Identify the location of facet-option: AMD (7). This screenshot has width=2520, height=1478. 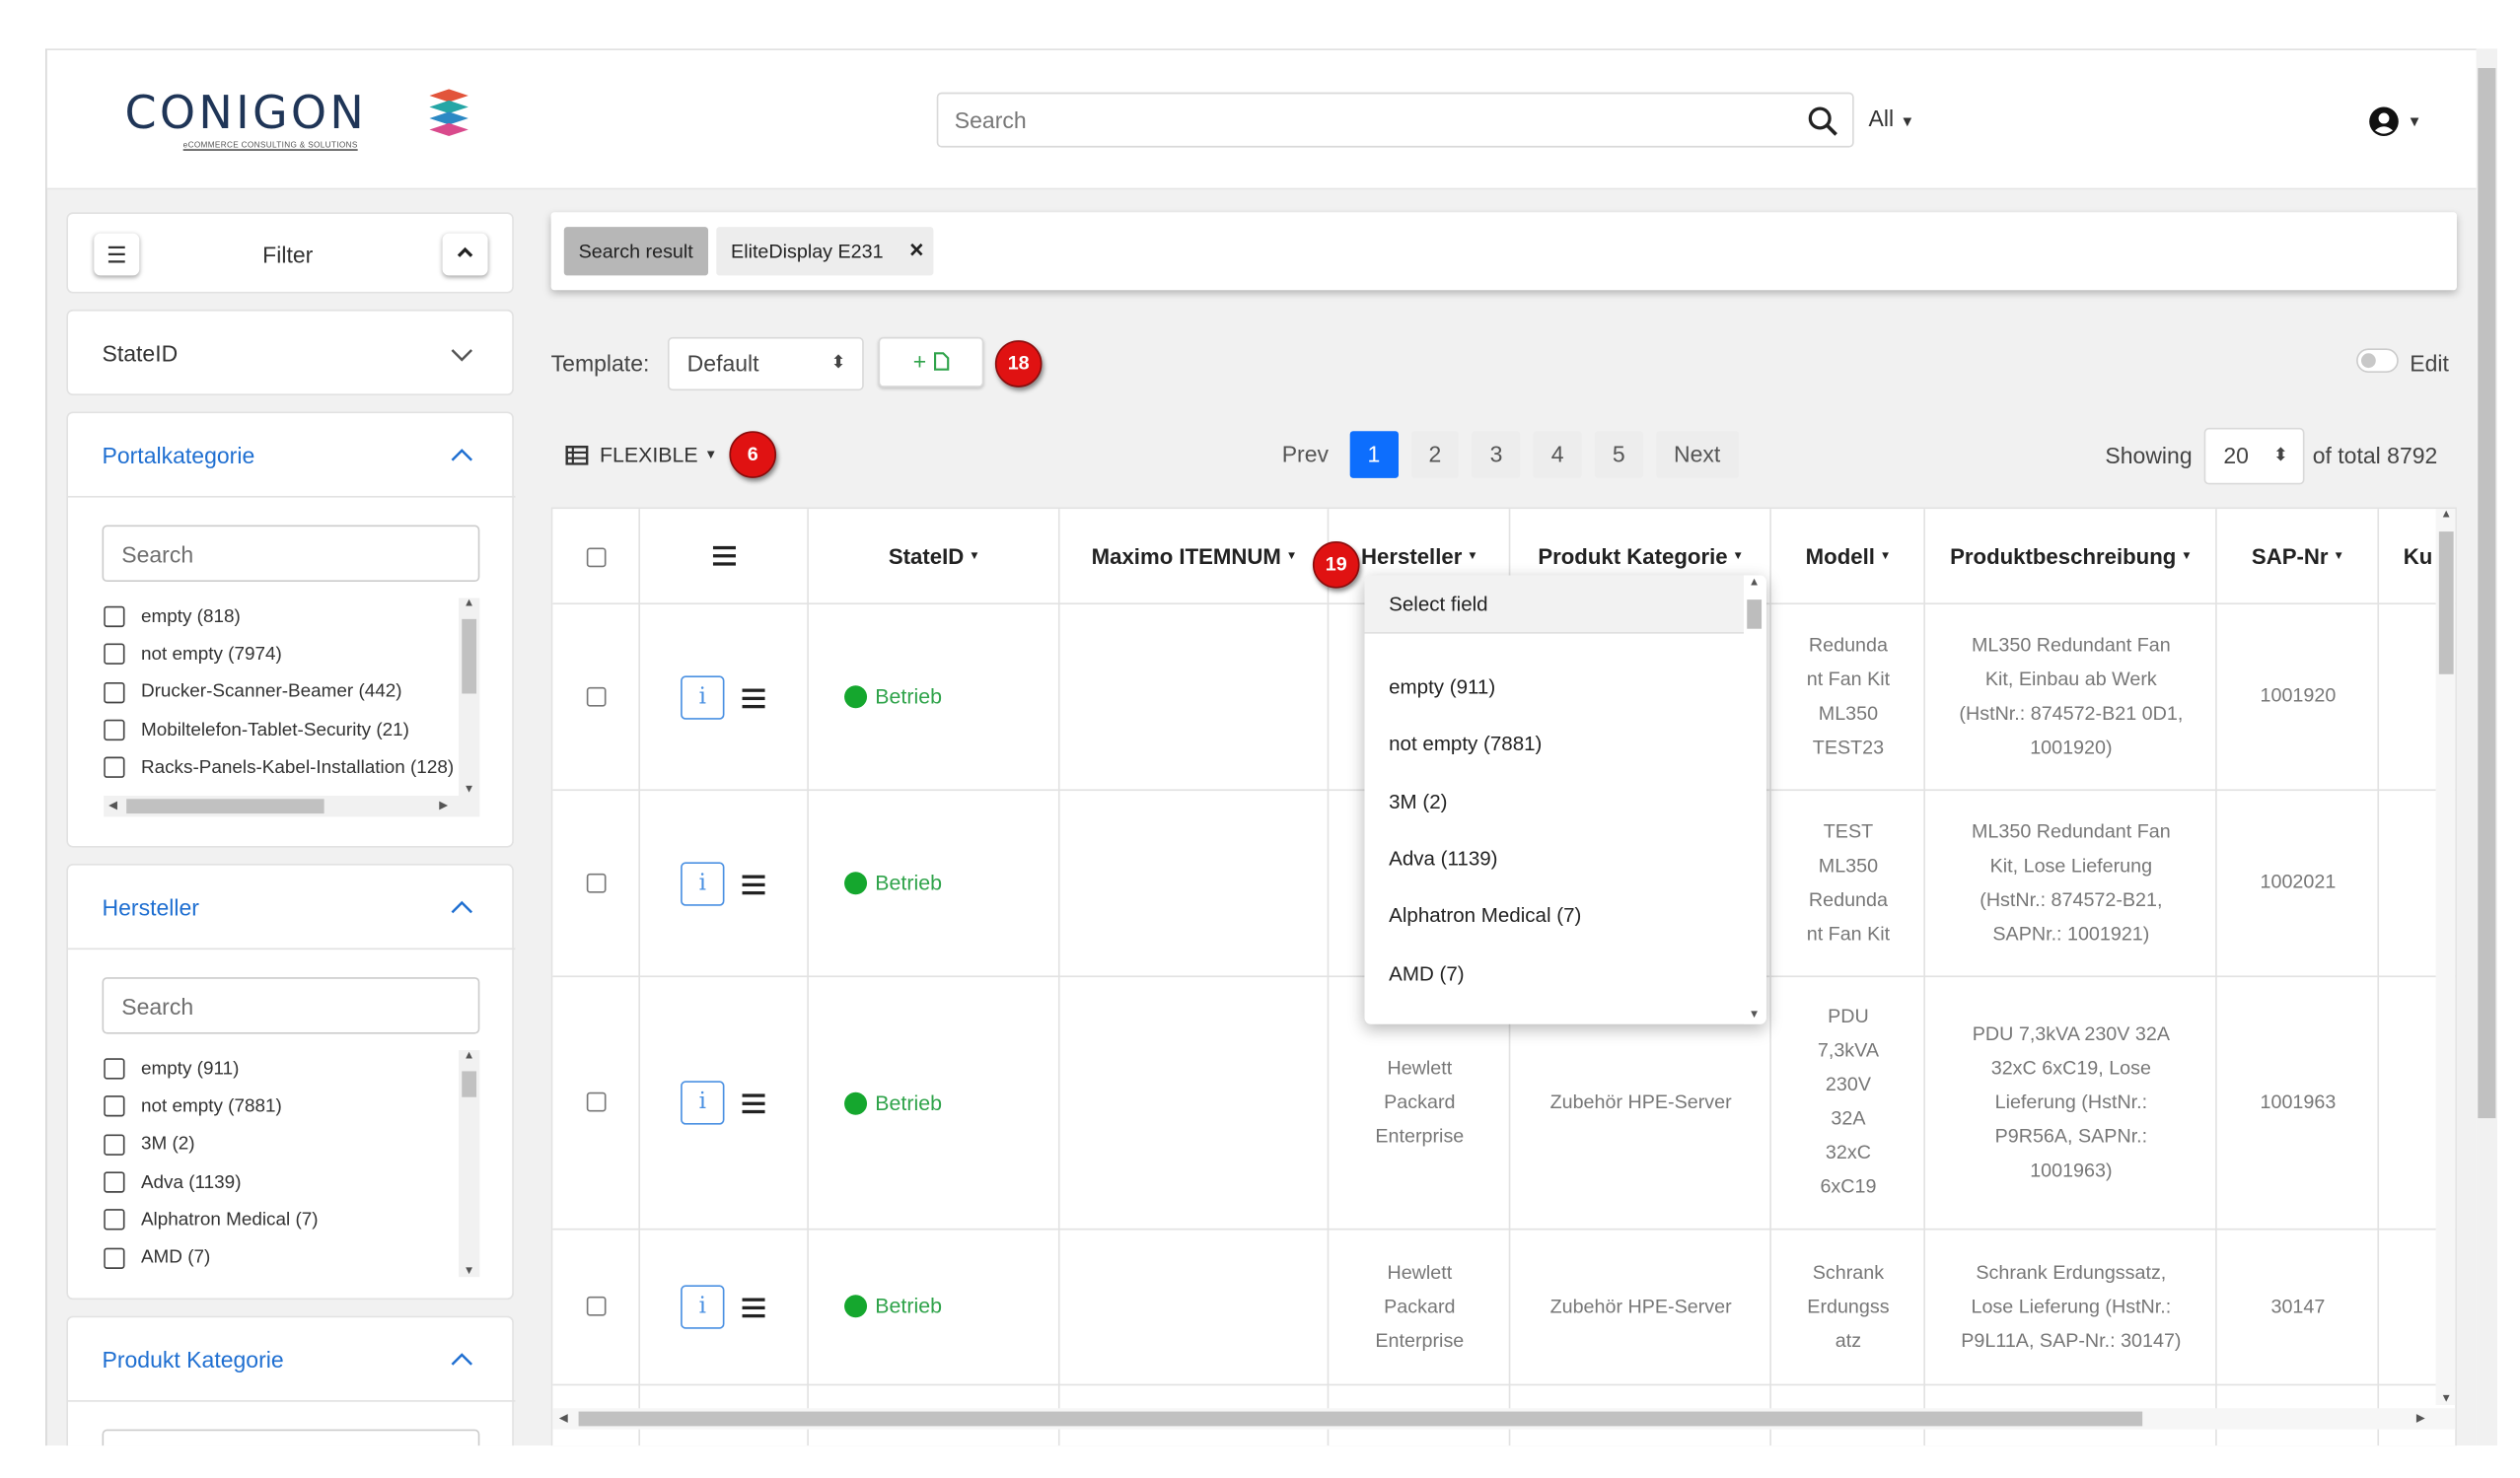
(279, 1258).